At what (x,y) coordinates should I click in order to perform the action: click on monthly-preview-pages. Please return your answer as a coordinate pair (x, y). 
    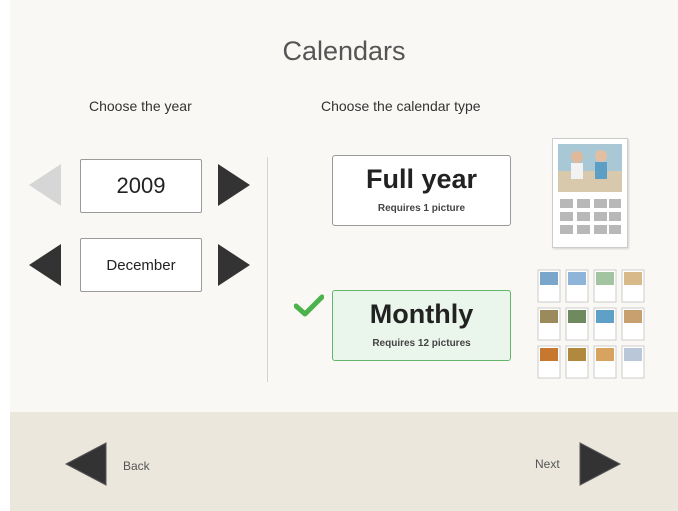
    Looking at the image, I should click on (591, 324).